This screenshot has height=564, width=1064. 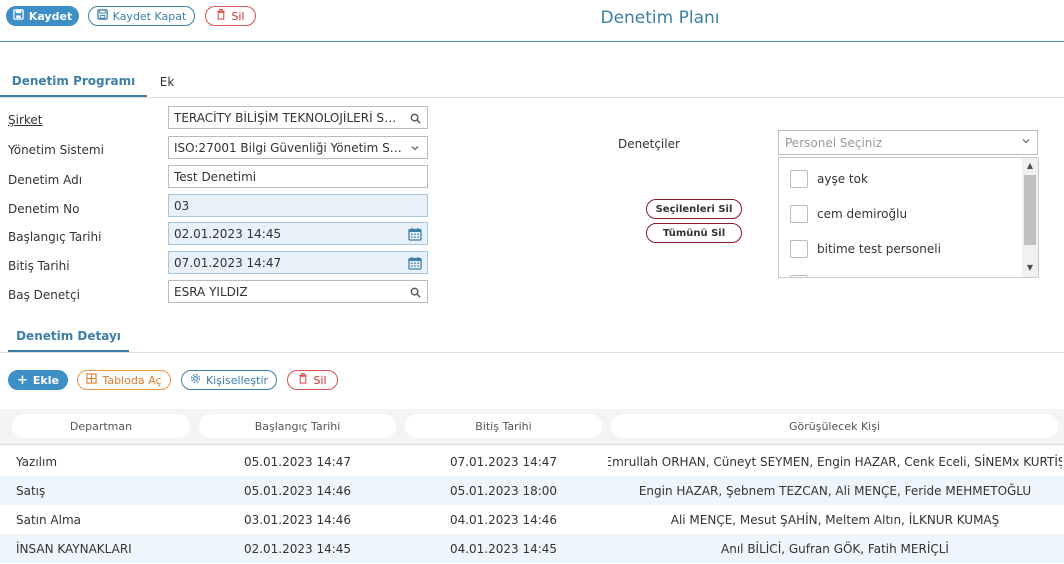 I want to click on end-date-cell: 05.01.2023 18:00, so click(x=503, y=490).